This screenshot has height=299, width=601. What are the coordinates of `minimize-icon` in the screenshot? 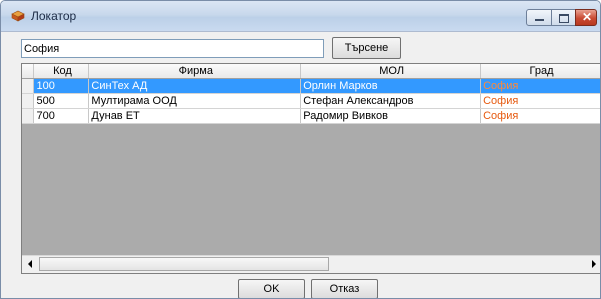 It's located at (539, 20).